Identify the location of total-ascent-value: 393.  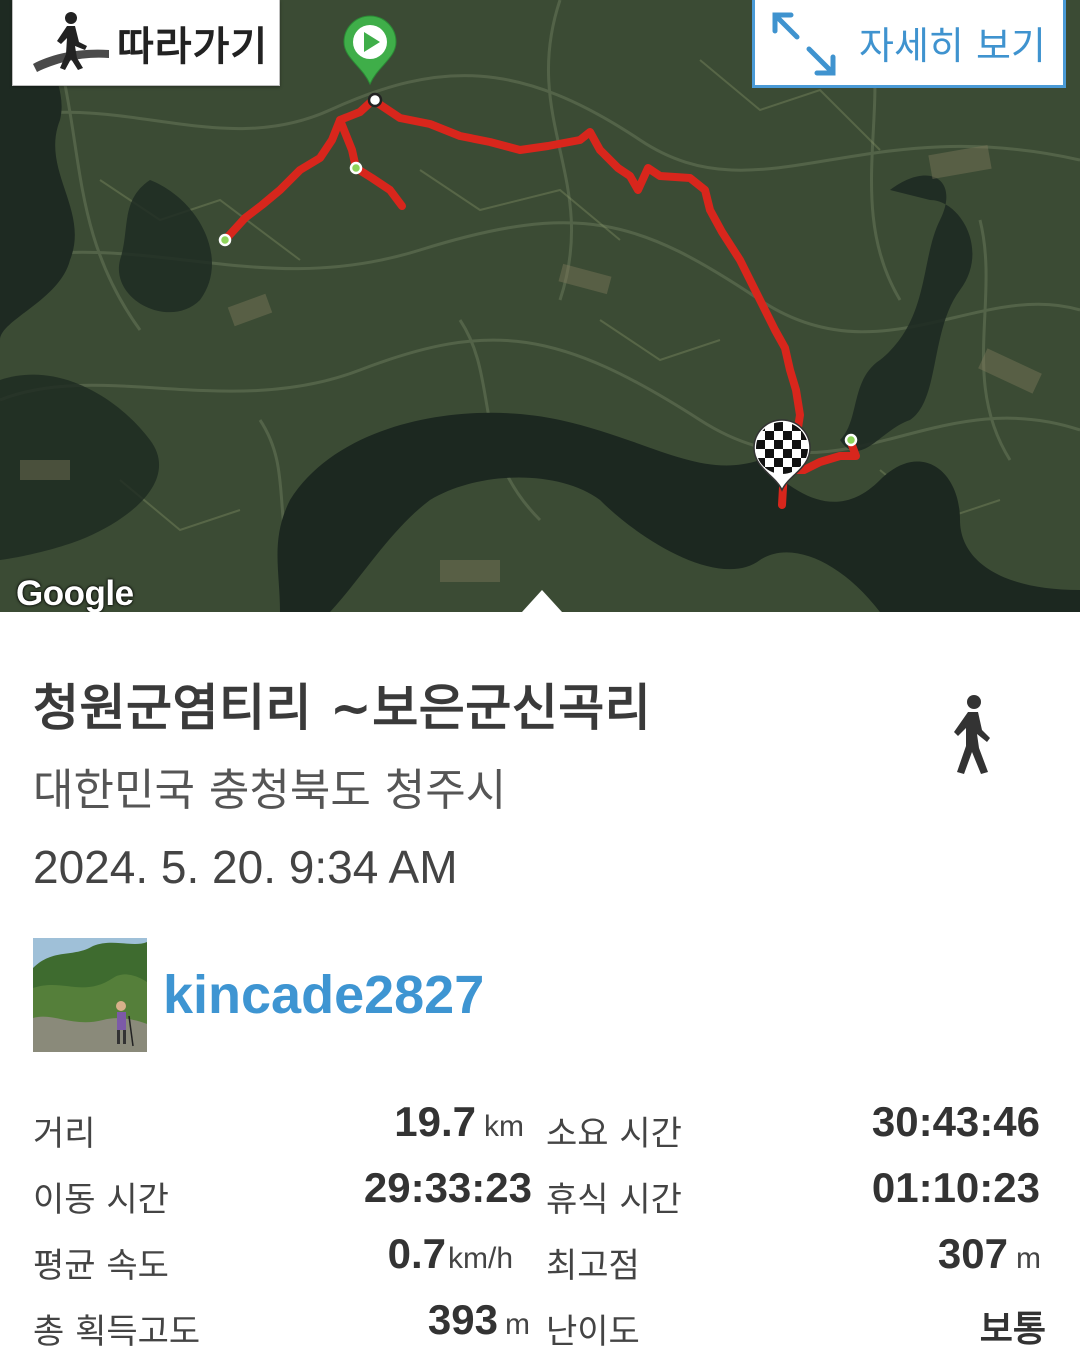
(462, 1319).